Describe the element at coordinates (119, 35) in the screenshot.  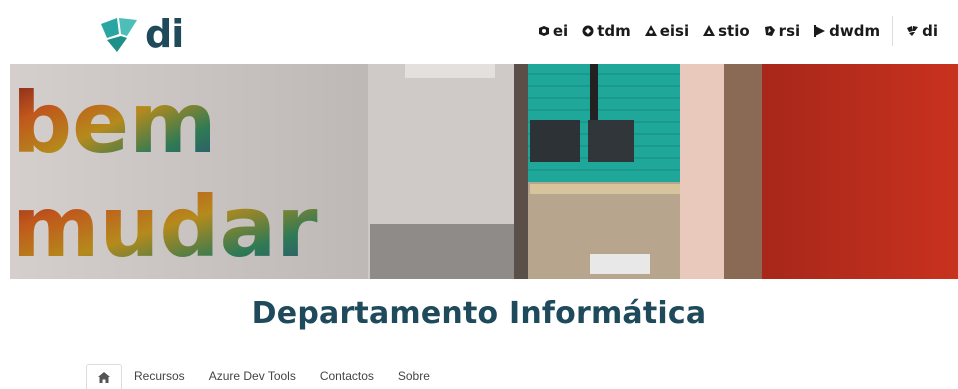
I see `di-shield-icon` at that location.